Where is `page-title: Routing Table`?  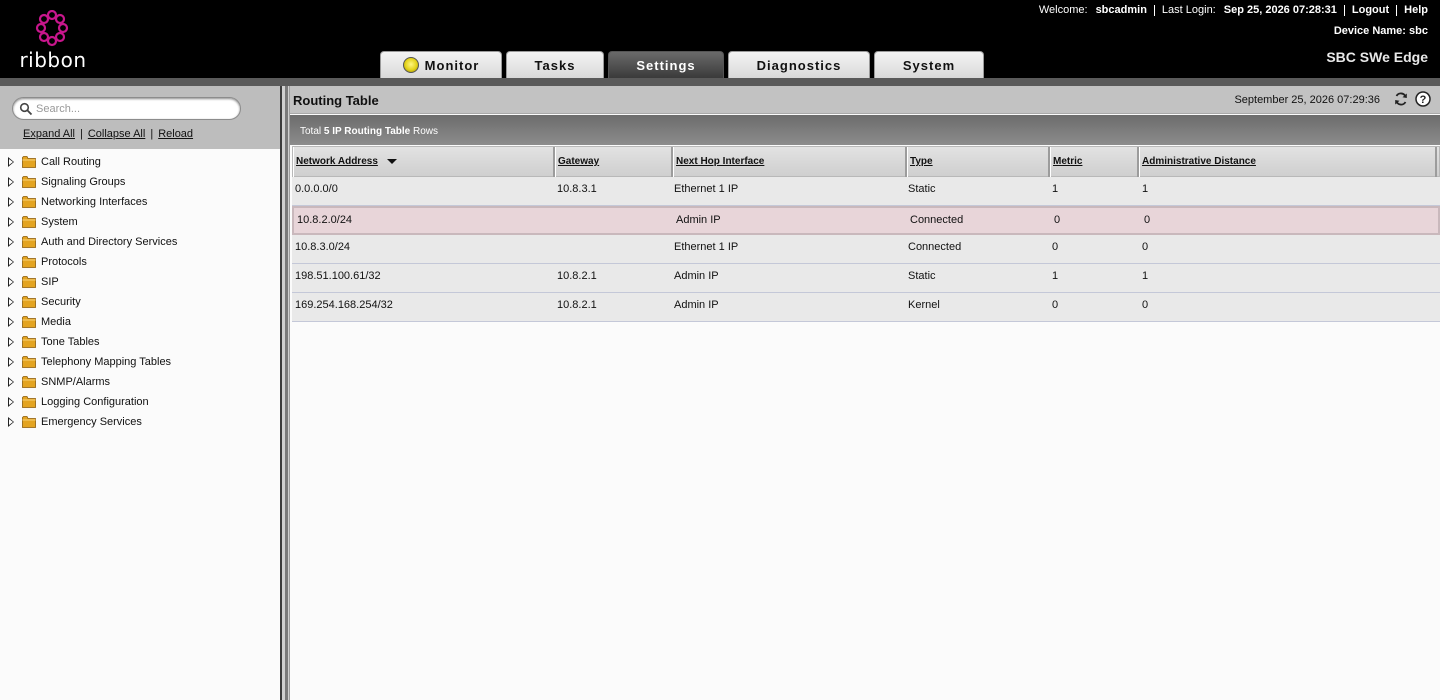
page-title: Routing Table is located at coordinates (336, 100).